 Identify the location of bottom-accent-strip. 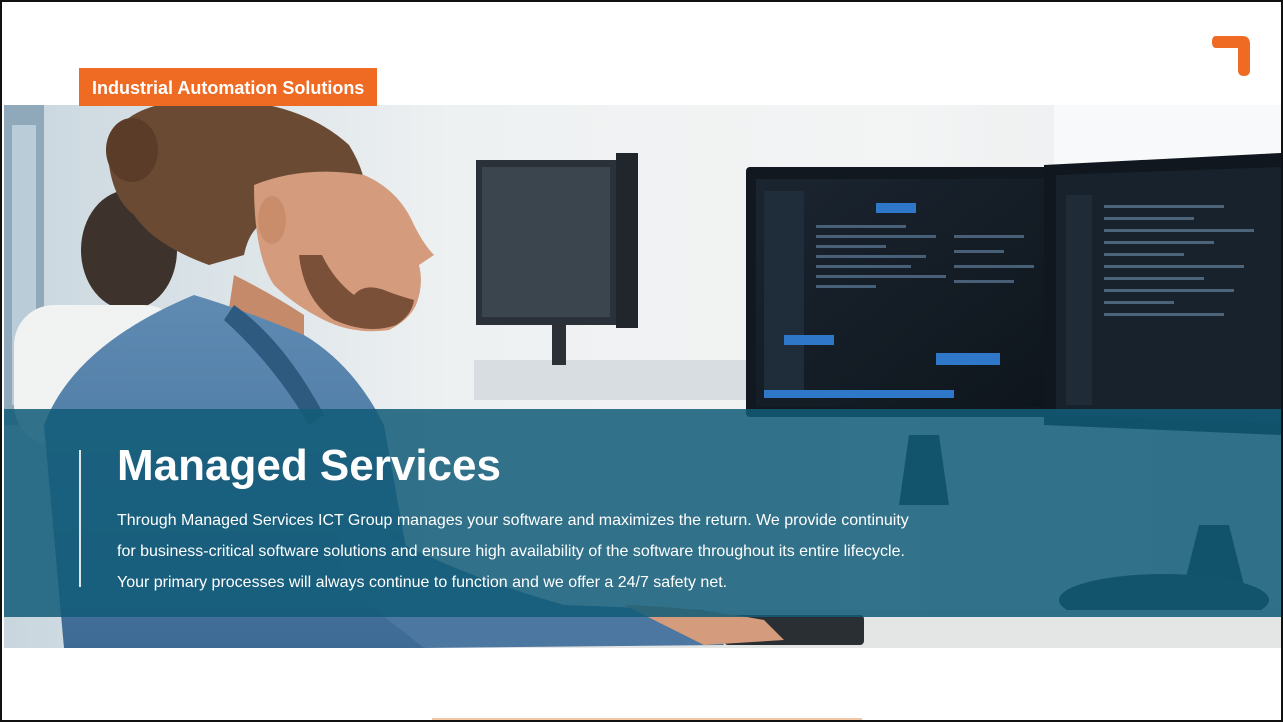
(647, 719).